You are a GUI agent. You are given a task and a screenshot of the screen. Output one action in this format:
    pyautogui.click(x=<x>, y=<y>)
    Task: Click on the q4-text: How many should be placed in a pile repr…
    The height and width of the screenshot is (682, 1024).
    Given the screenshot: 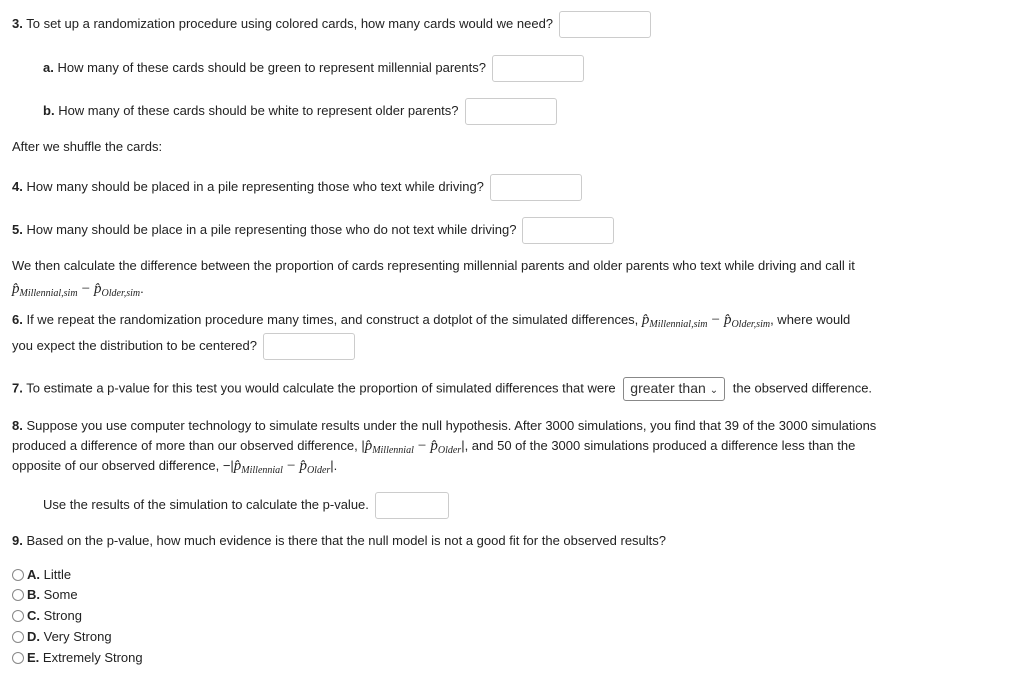 What is the action you would take?
    pyautogui.click(x=255, y=186)
    